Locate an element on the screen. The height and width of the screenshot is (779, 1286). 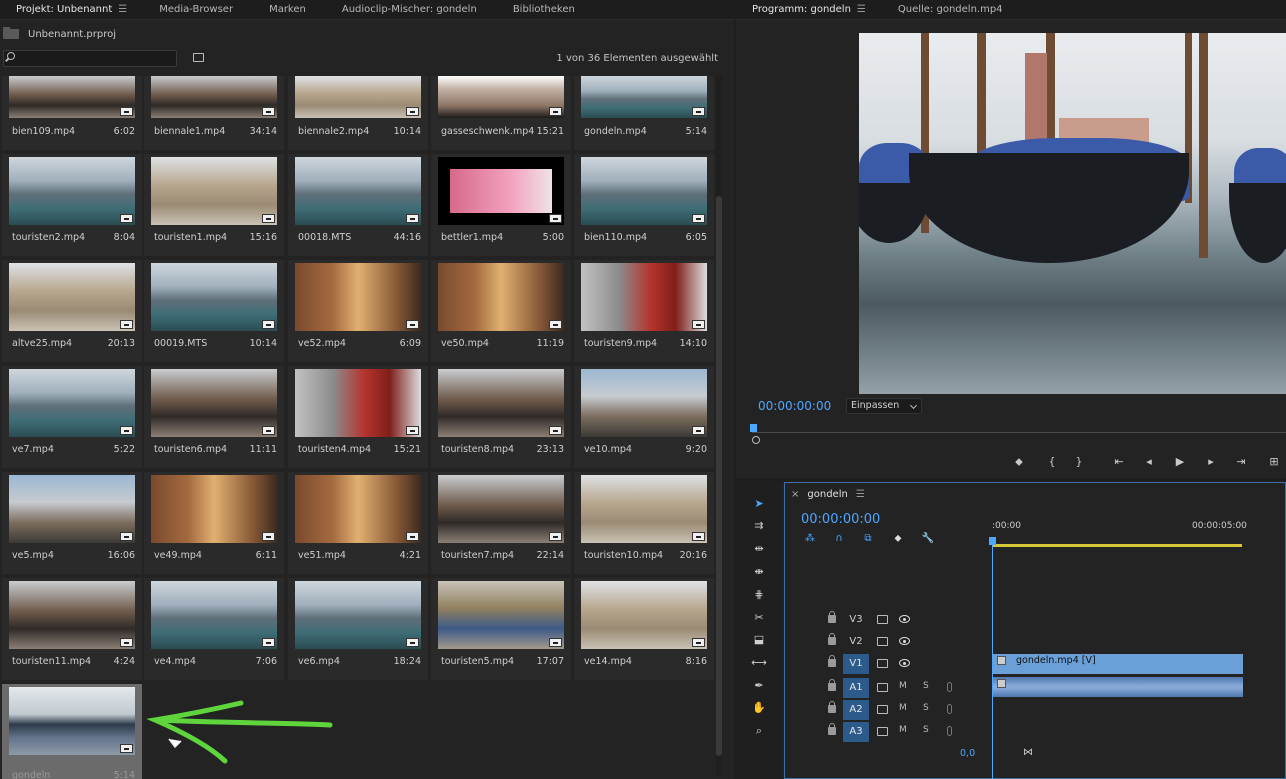
razor-tool-icon: ✂ is located at coordinates (759, 618).